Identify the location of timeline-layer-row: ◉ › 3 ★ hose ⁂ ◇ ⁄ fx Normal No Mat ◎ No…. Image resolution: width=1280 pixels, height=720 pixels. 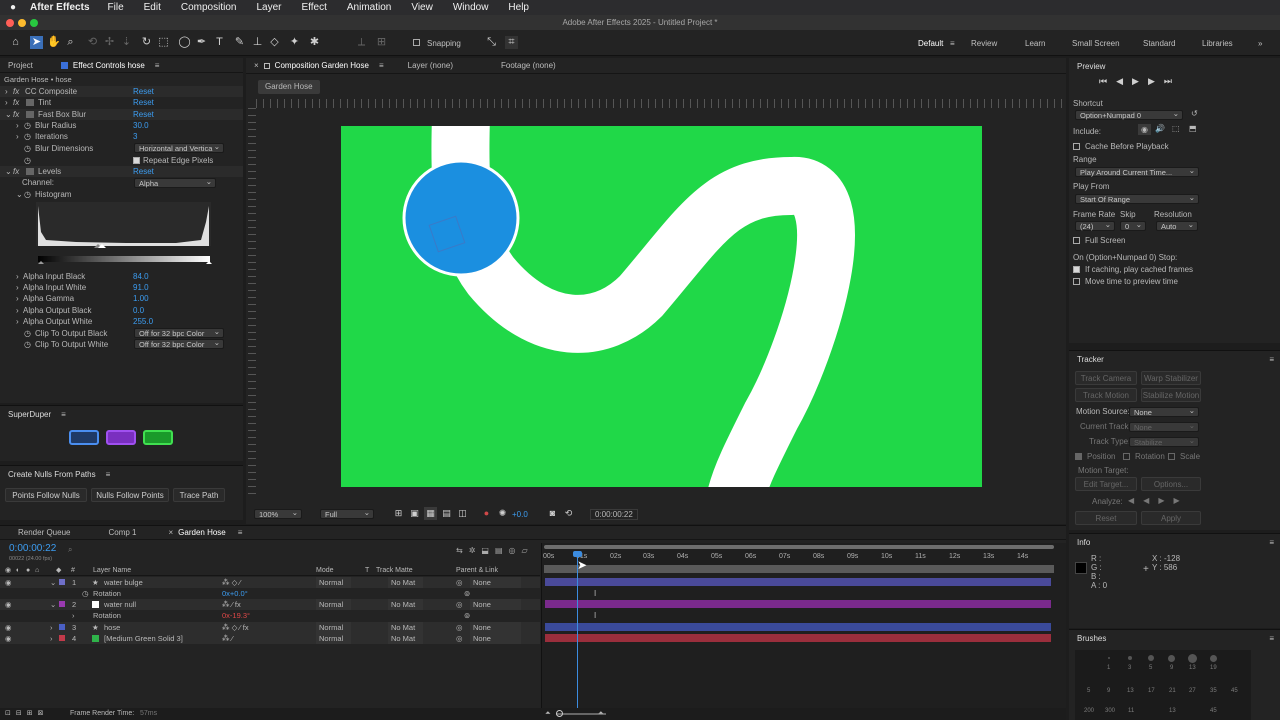
(270, 627).